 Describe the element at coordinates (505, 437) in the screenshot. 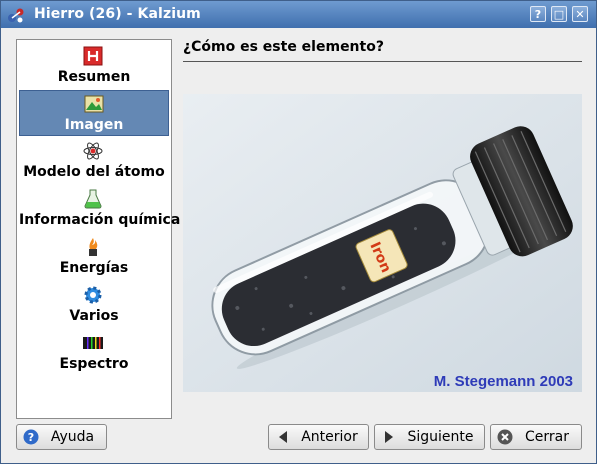

I see `close-icon` at that location.